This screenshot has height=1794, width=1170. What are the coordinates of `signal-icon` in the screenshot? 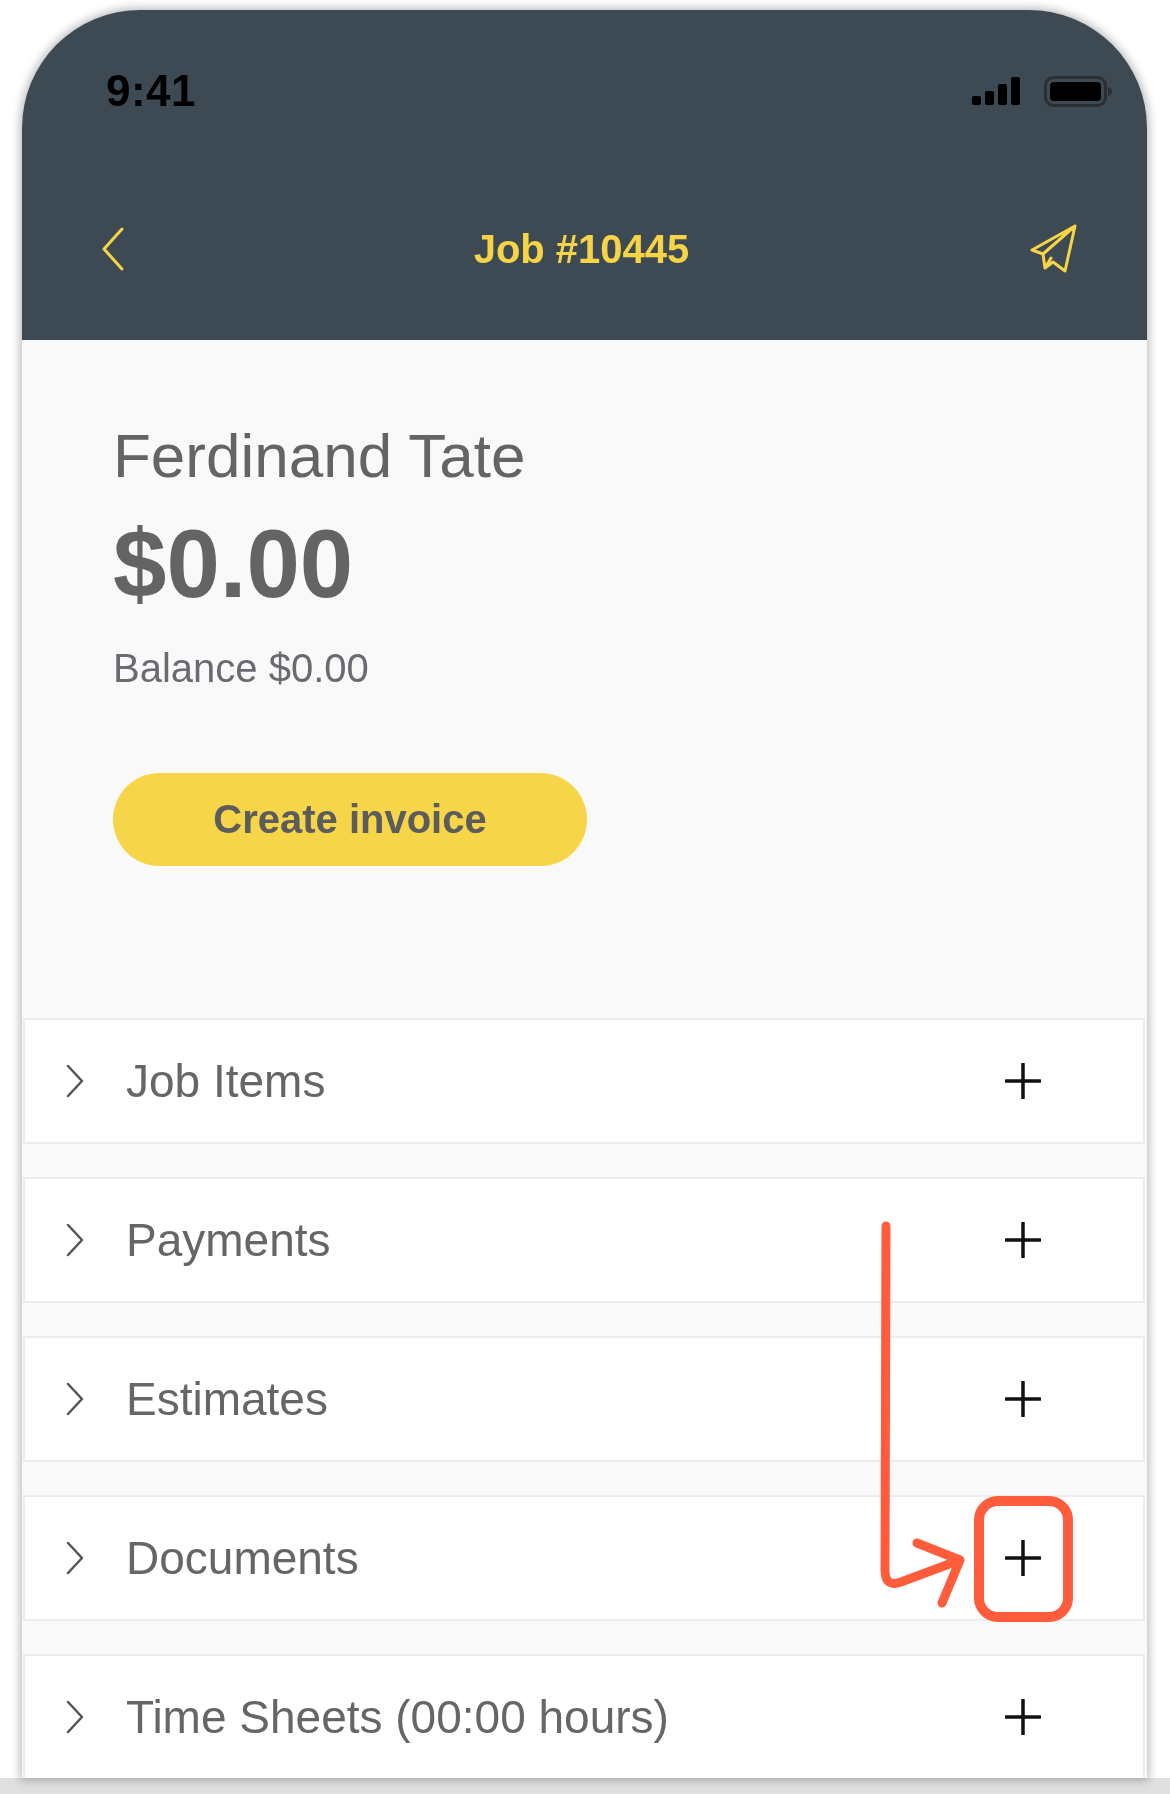 It's located at (997, 91).